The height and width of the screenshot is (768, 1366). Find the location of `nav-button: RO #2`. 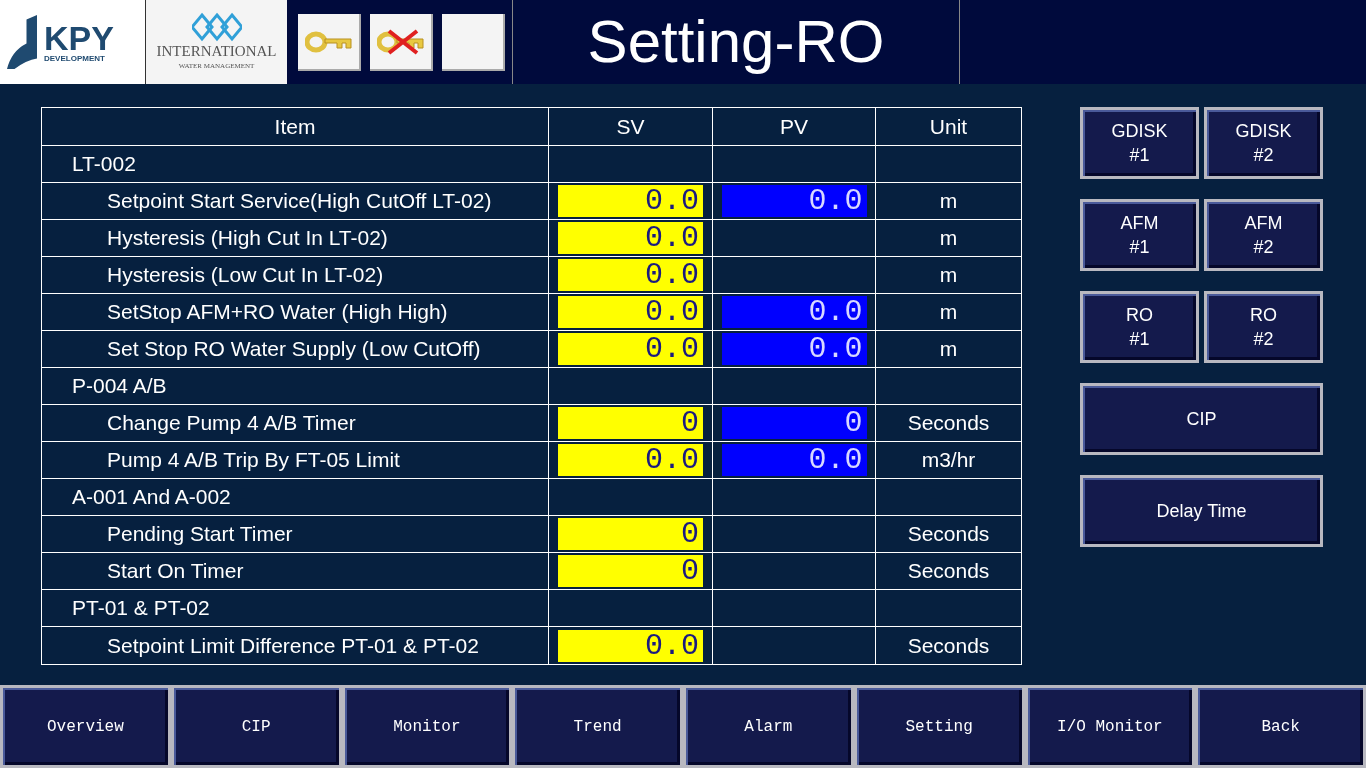

nav-button: RO #2 is located at coordinates (1263, 327).